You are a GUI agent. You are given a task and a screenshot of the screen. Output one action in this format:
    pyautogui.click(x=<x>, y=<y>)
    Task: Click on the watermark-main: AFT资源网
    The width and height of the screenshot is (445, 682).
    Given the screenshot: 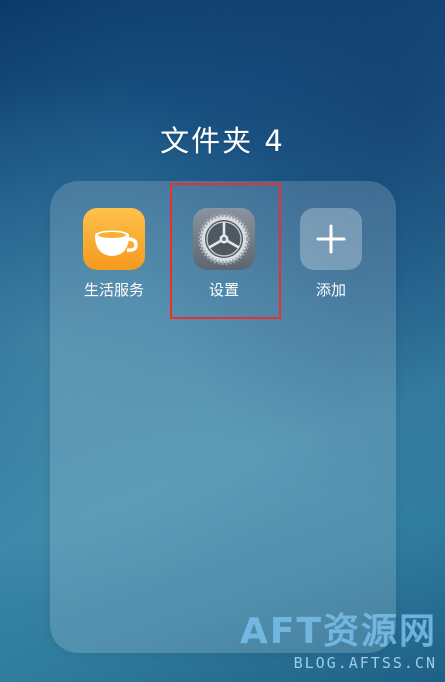 What is the action you would take?
    pyautogui.click(x=338, y=631)
    